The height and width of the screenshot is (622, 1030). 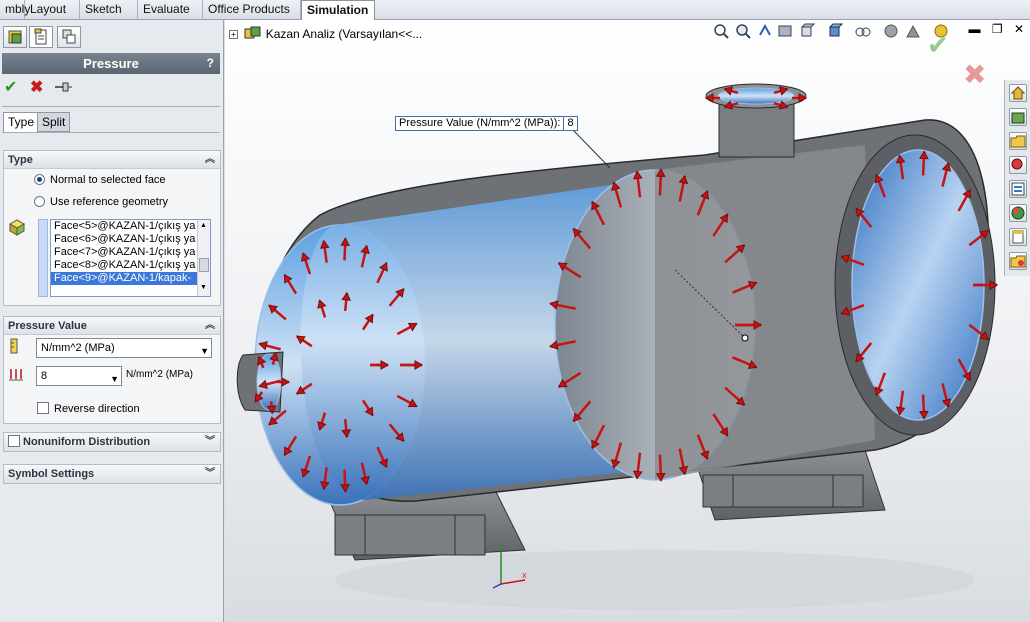 I want to click on ok-button: ✔, so click(x=10, y=88).